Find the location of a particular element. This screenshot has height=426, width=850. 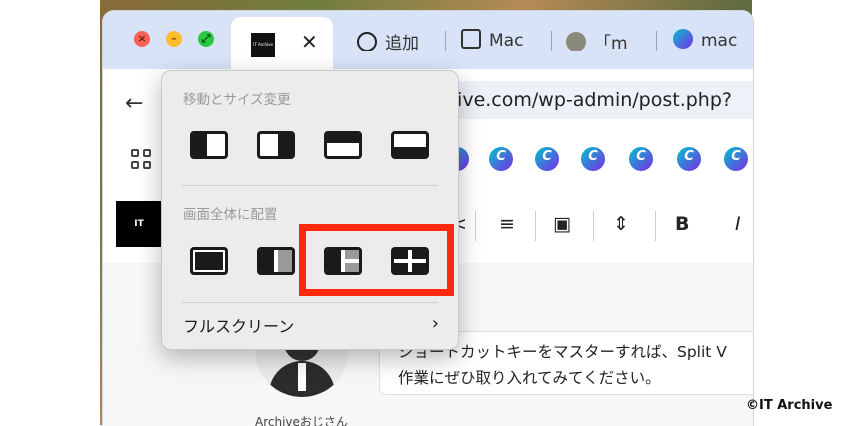

it-archive-favicon: IT Archive is located at coordinates (263, 45).